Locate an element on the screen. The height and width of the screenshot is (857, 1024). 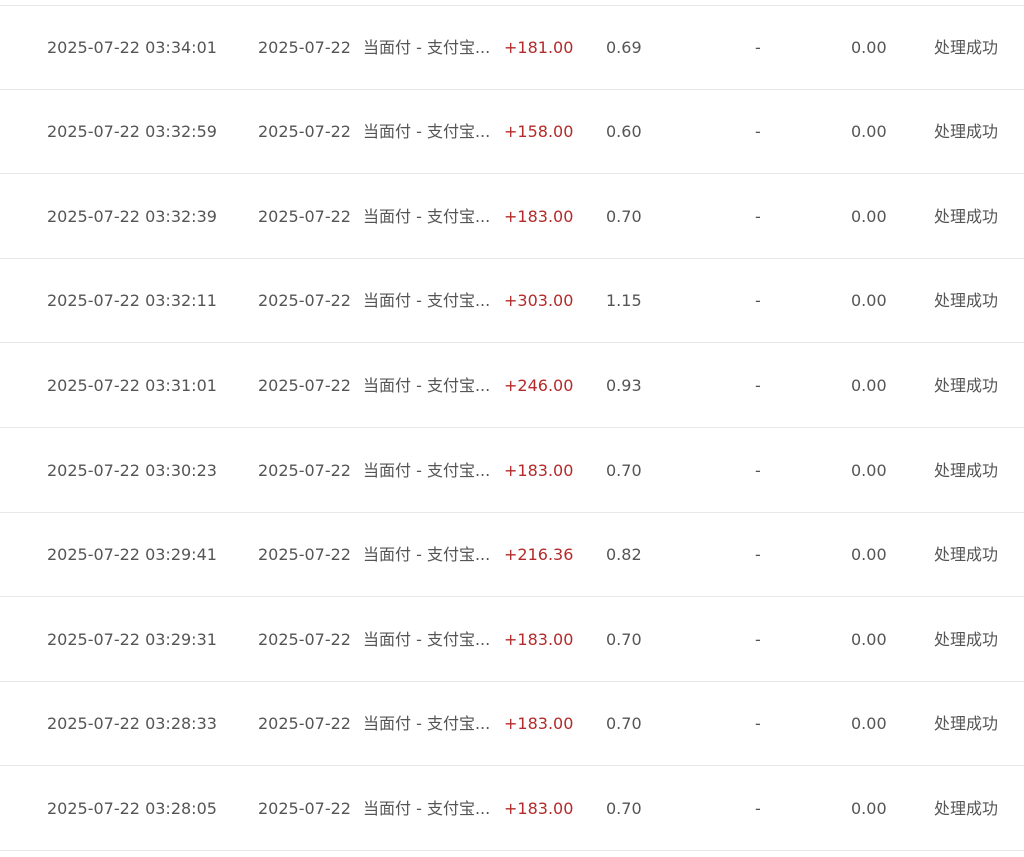
amount: +246.00 is located at coordinates (539, 385).